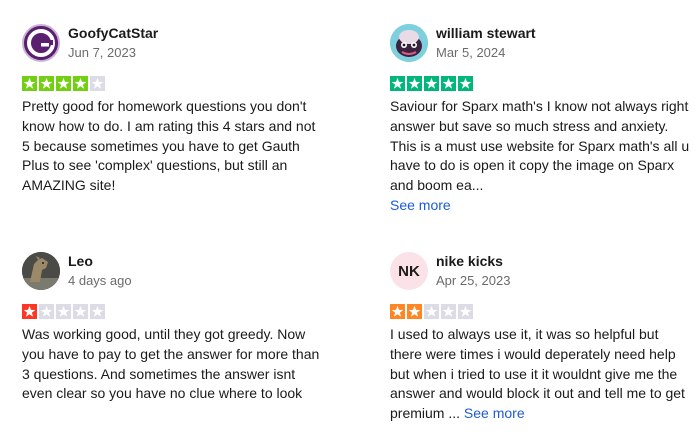 The image size is (700, 445). What do you see at coordinates (41, 43) in the screenshot?
I see `goofycat-logo-icon` at bounding box center [41, 43].